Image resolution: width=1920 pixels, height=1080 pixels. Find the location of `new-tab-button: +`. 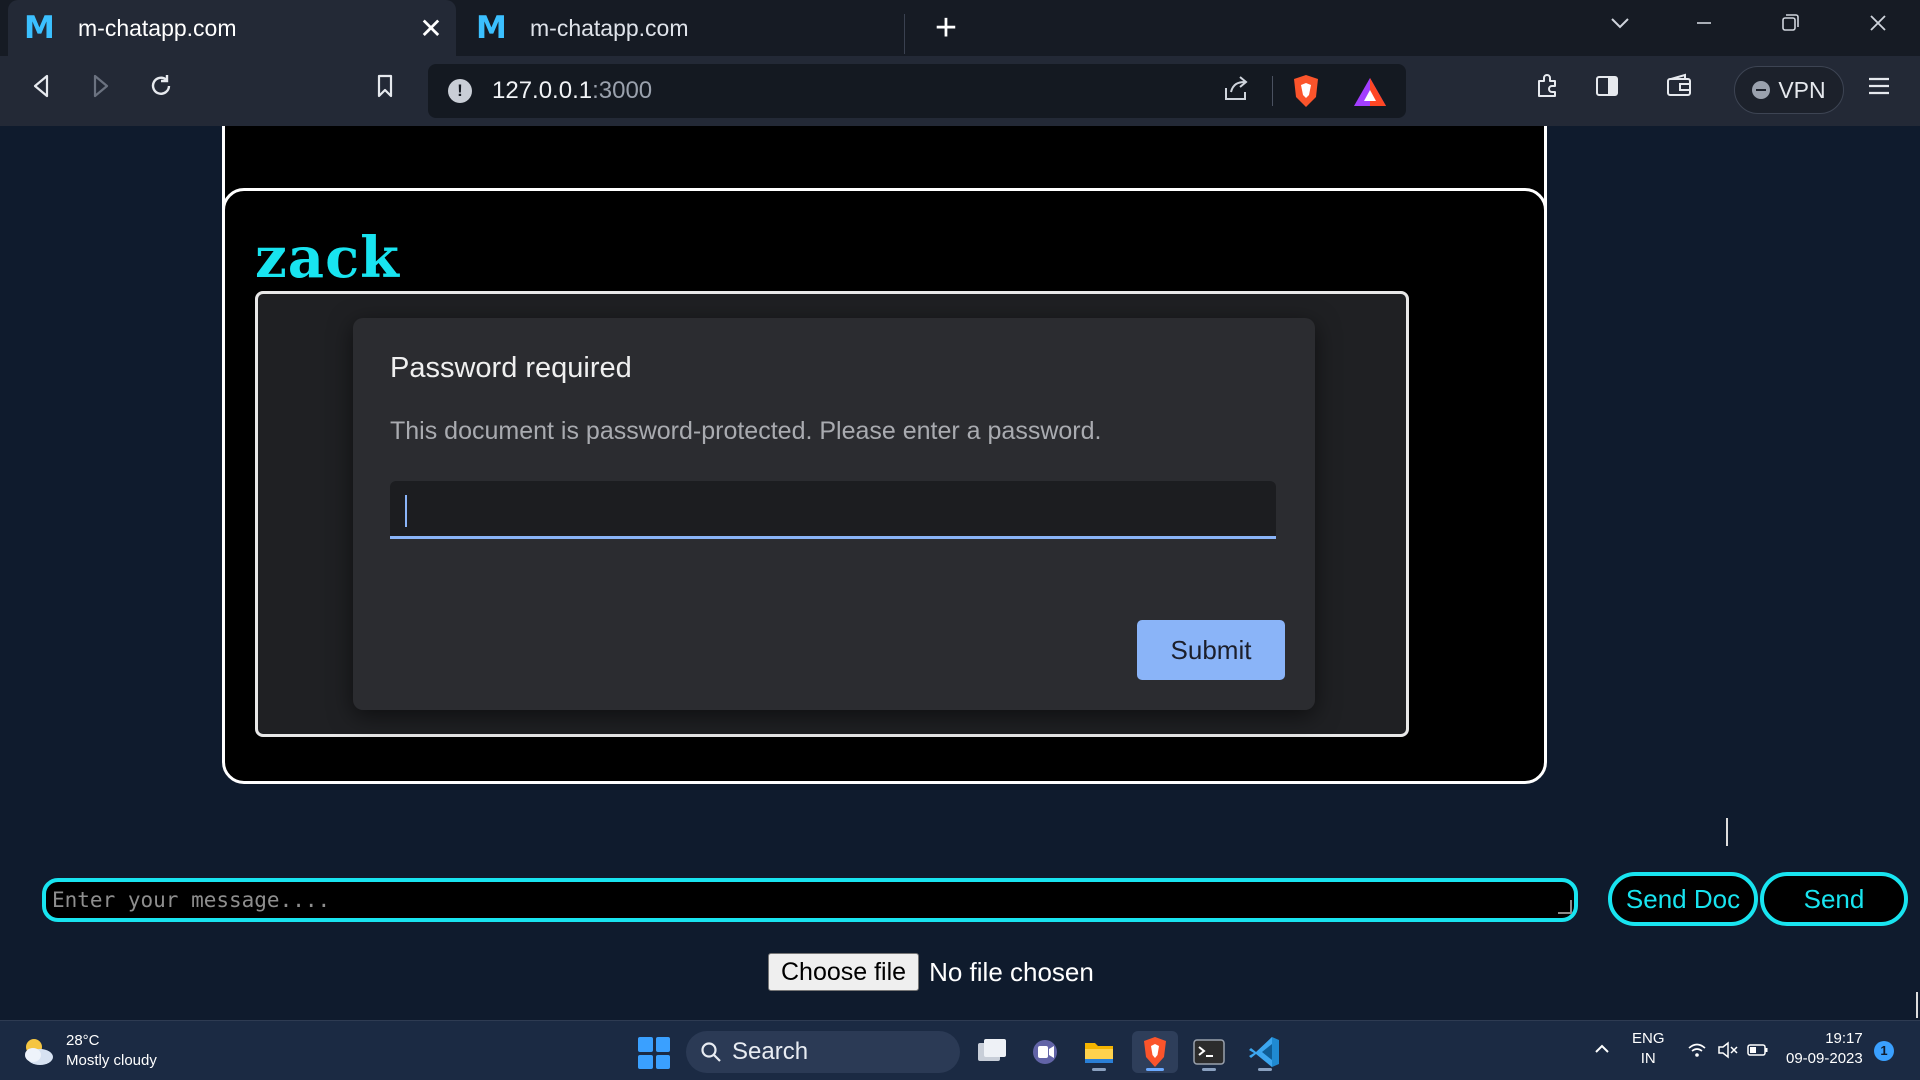

new-tab-button: + is located at coordinates (946, 28).